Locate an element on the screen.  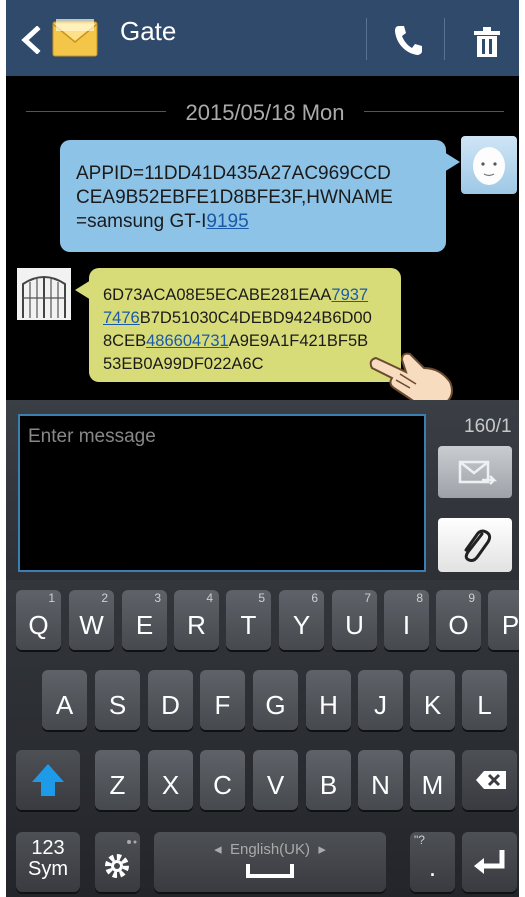
key-j: J is located at coordinates (380, 700).